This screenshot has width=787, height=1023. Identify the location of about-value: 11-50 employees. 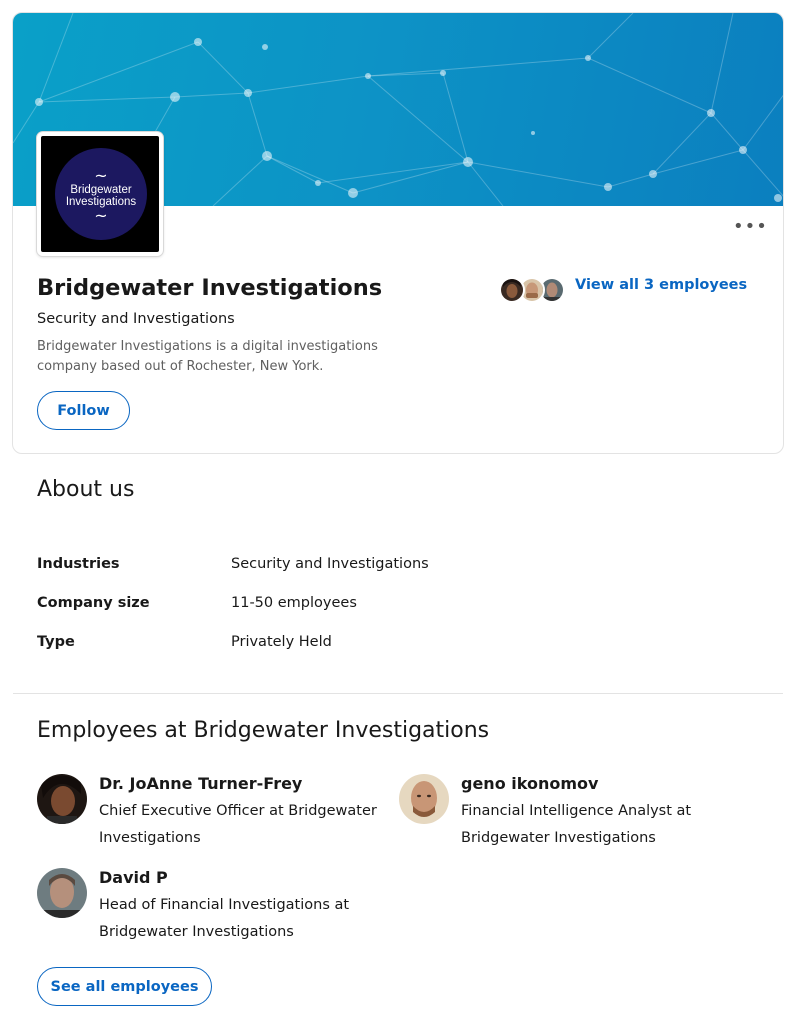
(294, 603).